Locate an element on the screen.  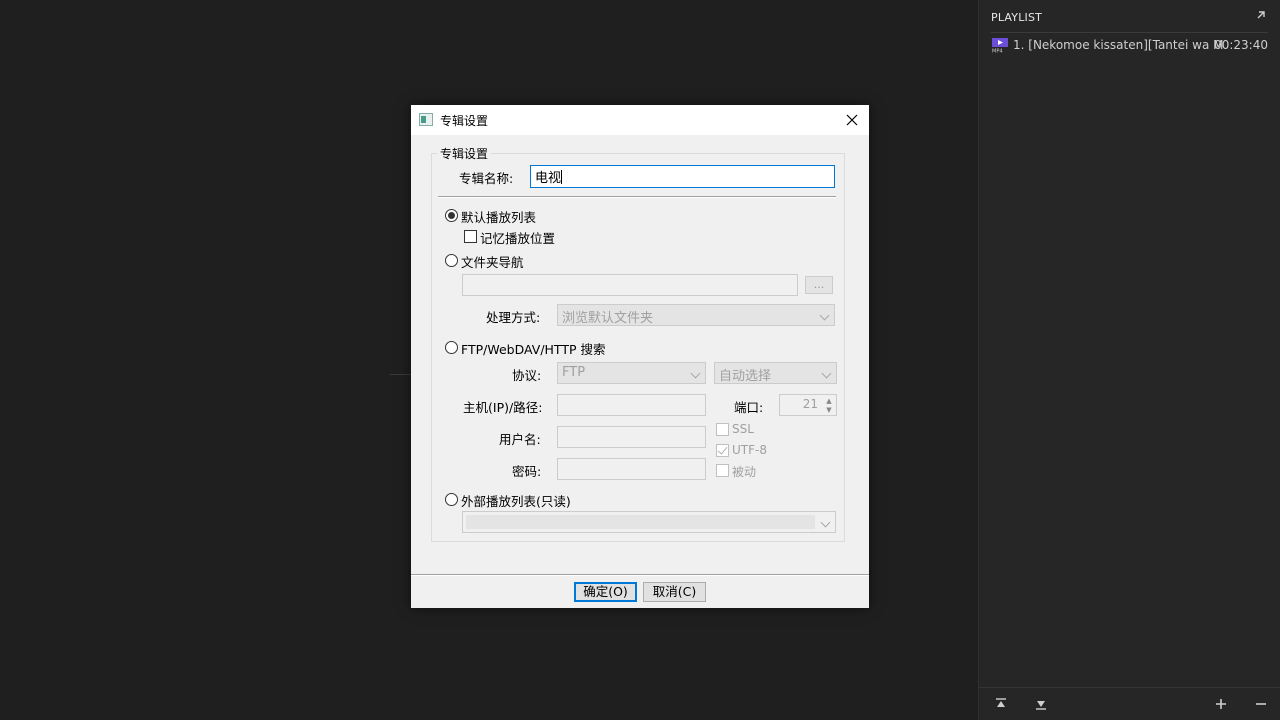
passive-label: 被动 is located at coordinates (744, 472).